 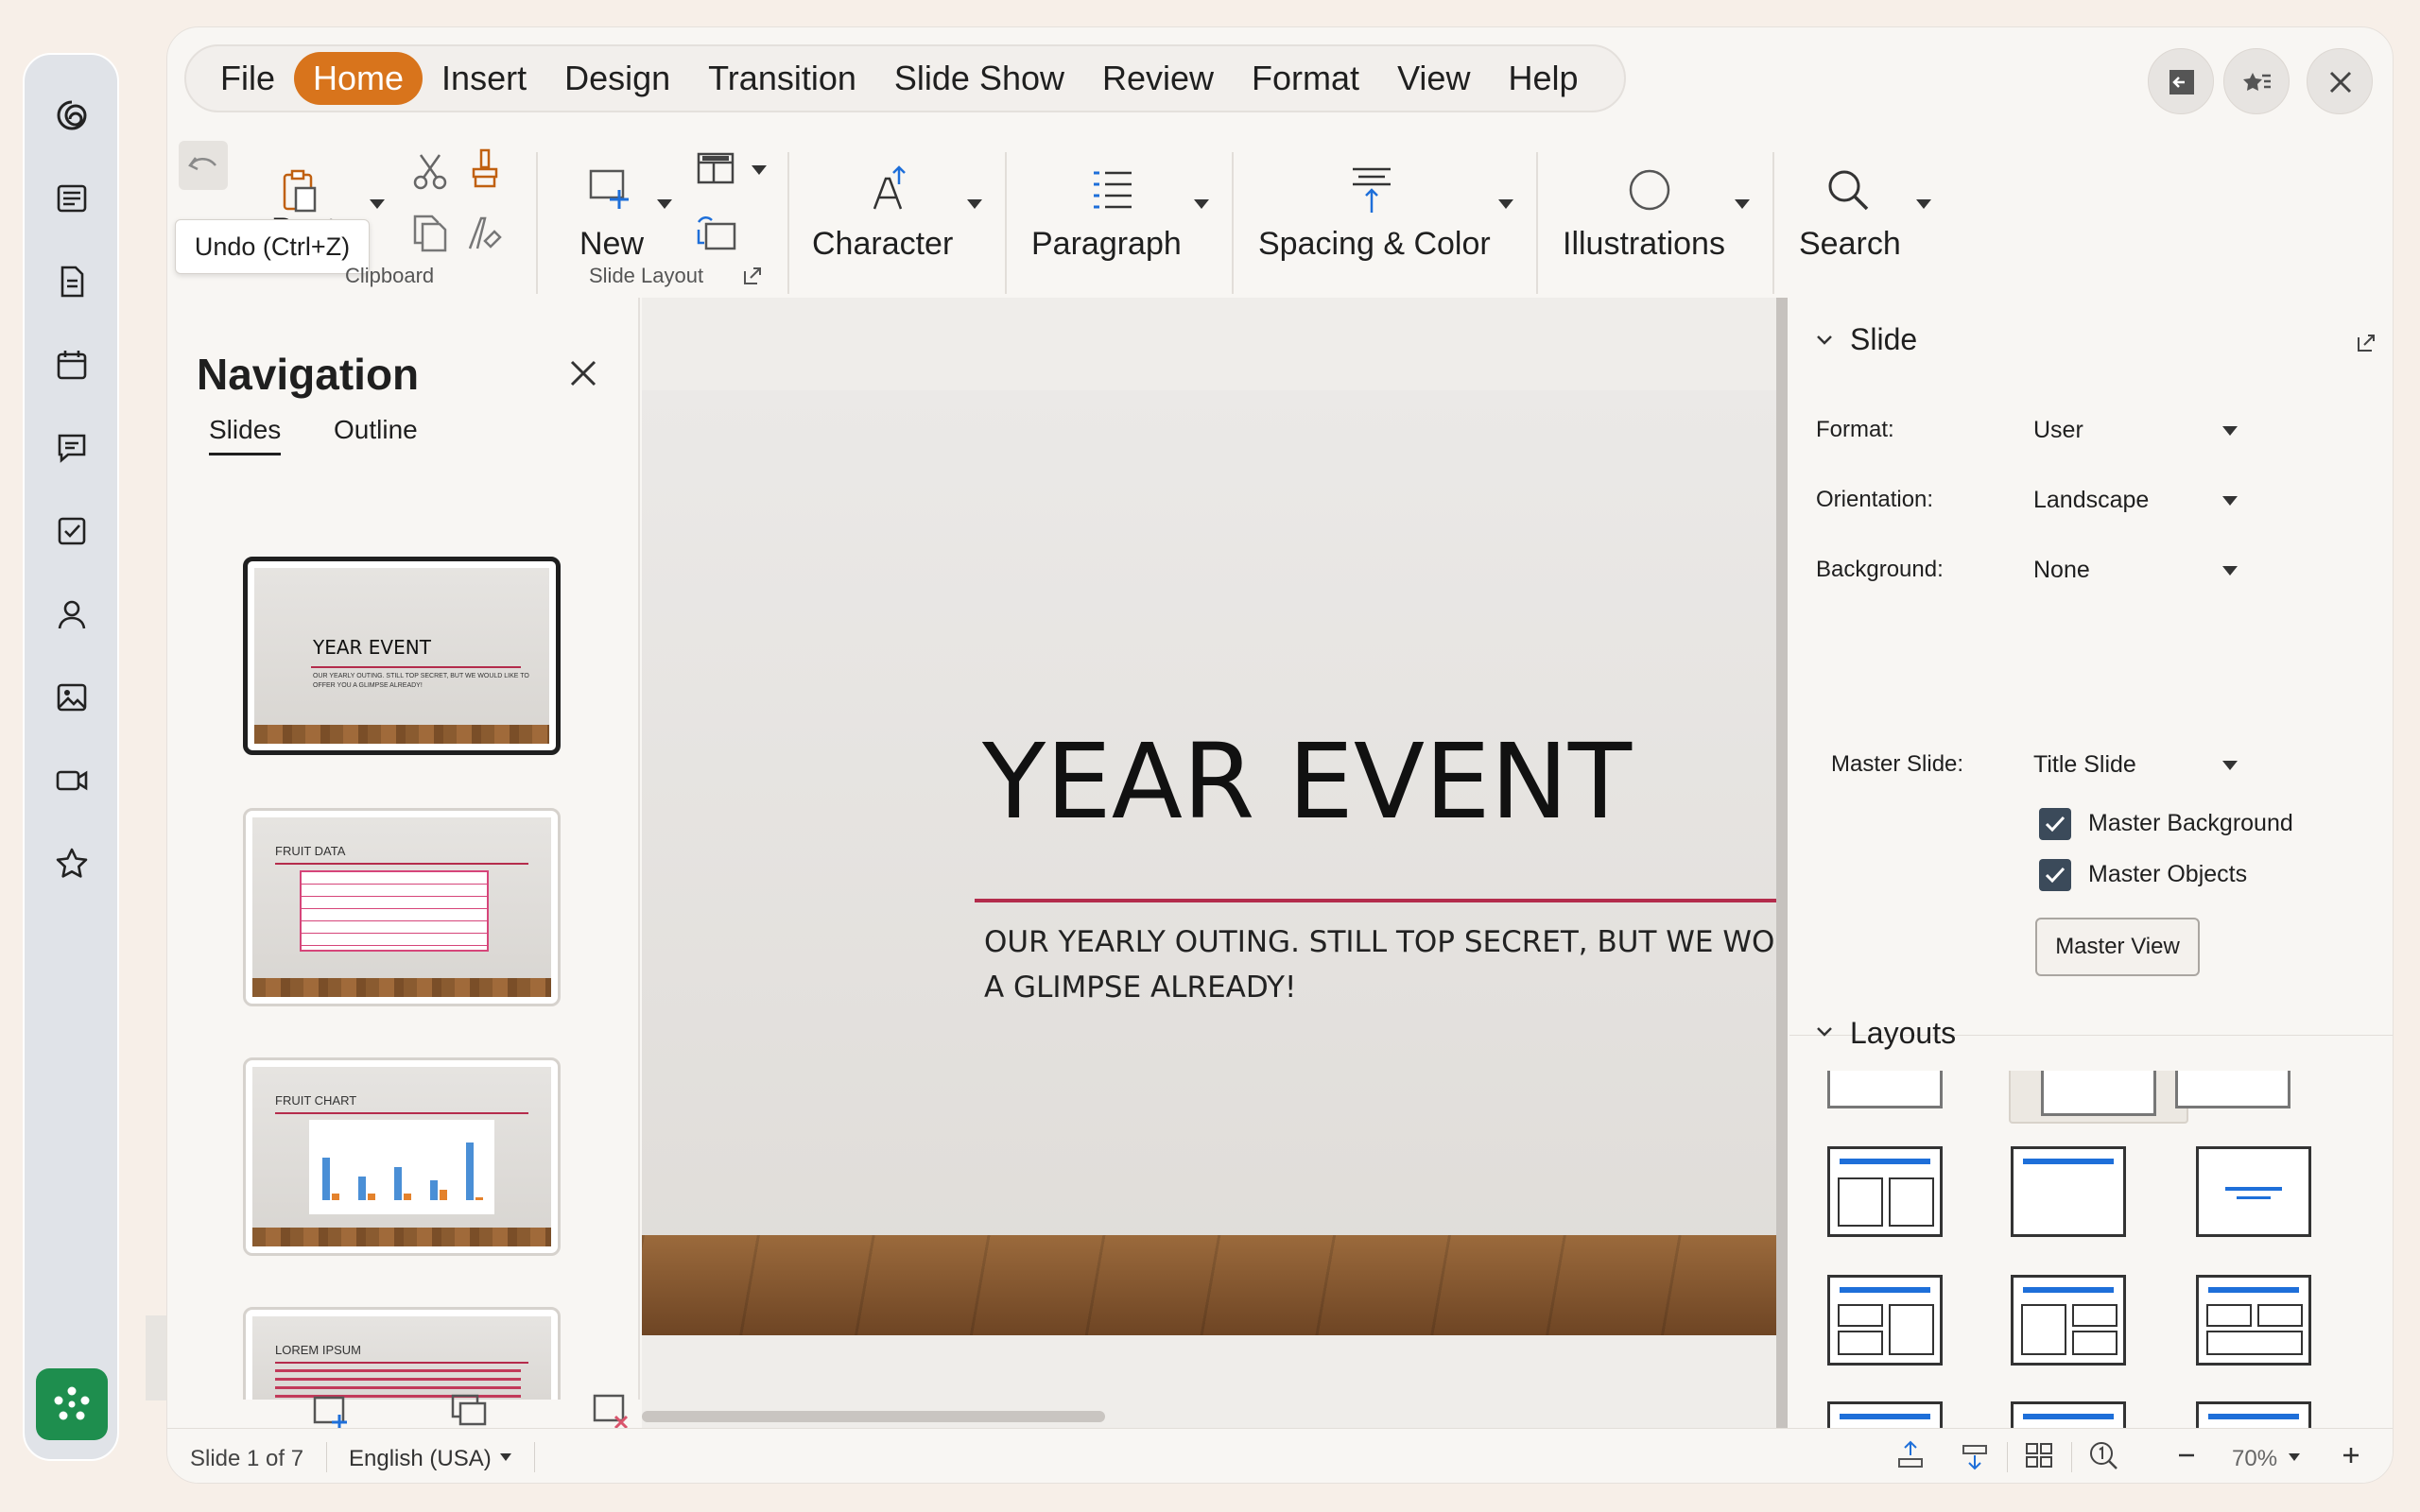 What do you see at coordinates (2230, 431) in the screenshot?
I see `format-dropdown` at bounding box center [2230, 431].